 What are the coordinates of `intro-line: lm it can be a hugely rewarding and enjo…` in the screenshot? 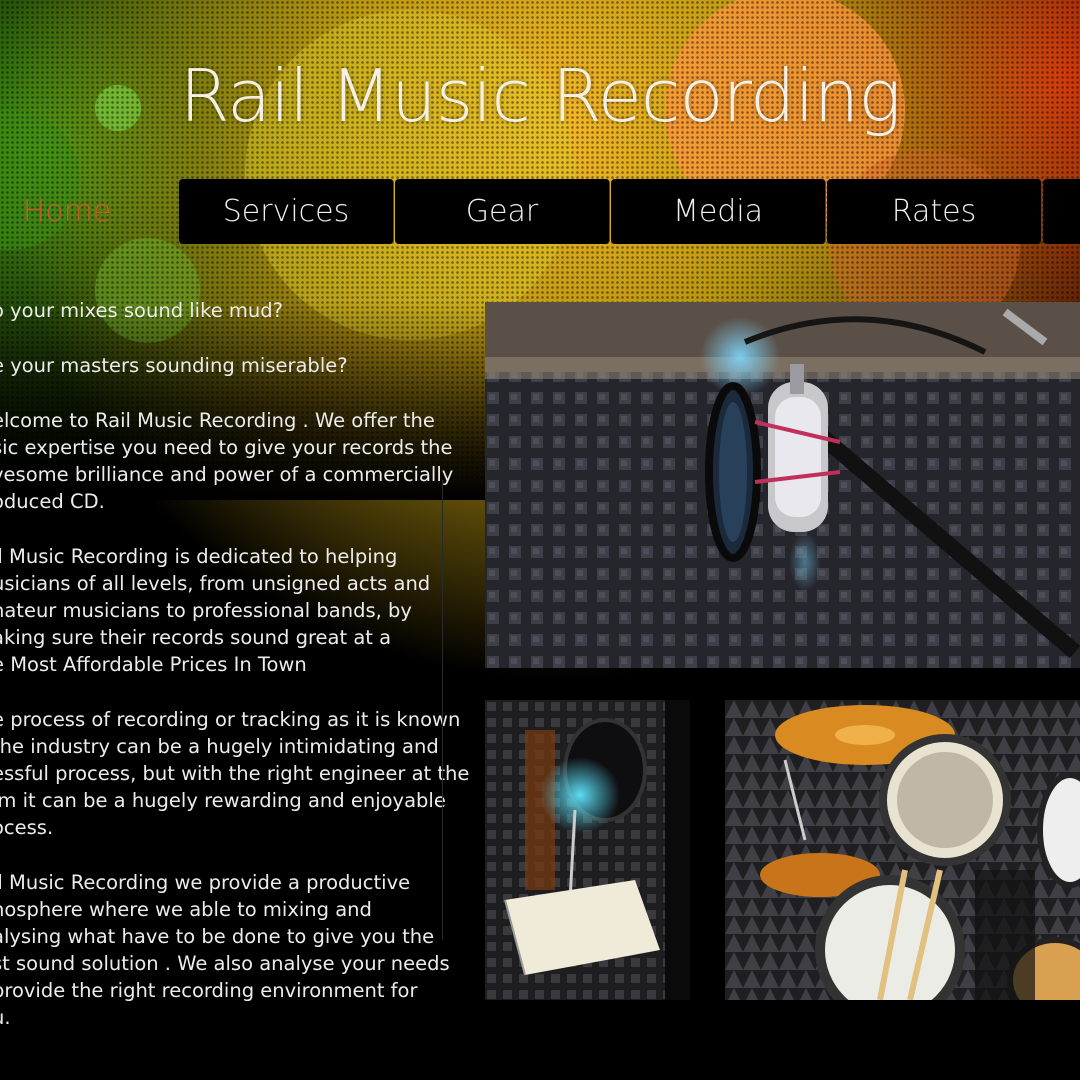 It's located at (223, 800).